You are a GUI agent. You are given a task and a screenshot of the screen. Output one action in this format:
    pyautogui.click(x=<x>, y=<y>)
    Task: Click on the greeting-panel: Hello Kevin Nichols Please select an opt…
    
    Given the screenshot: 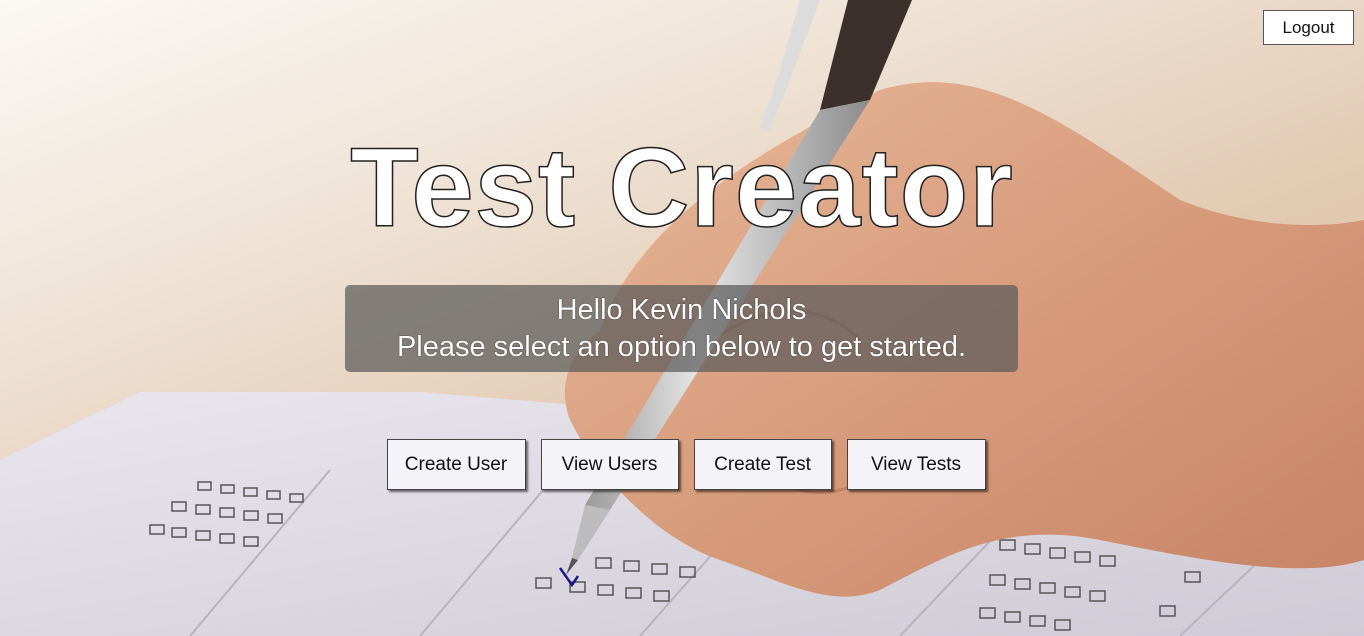 What is the action you would take?
    pyautogui.click(x=681, y=328)
    